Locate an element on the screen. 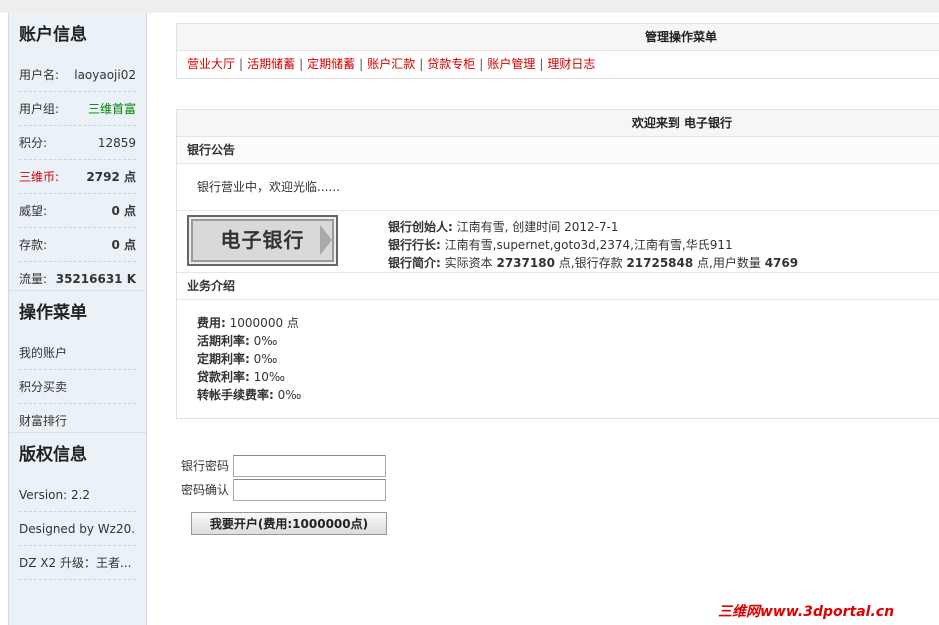 This screenshot has height=625, width=939. founder-line: 银行创始人: 江南有雪, 创建时间 2012-7-1 is located at coordinates (593, 227).